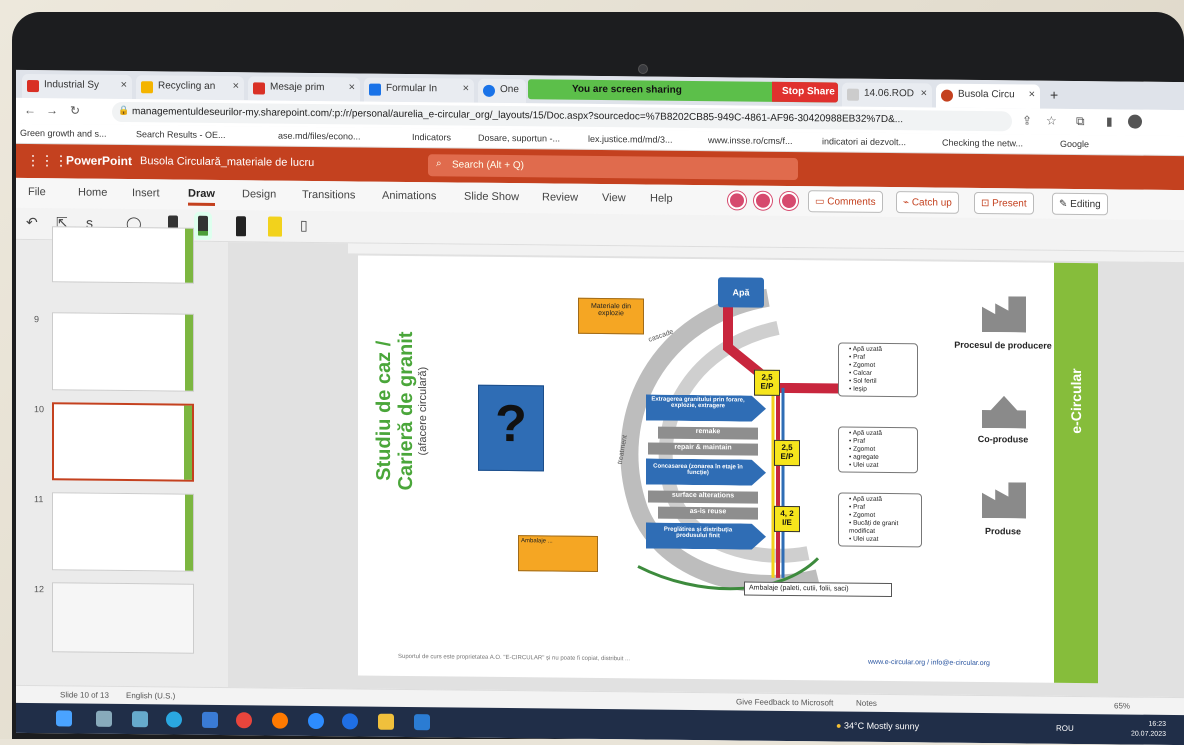 The image size is (1184, 745). Describe the element at coordinates (1004, 203) in the screenshot. I see `present-button: ⊡ Present` at that location.